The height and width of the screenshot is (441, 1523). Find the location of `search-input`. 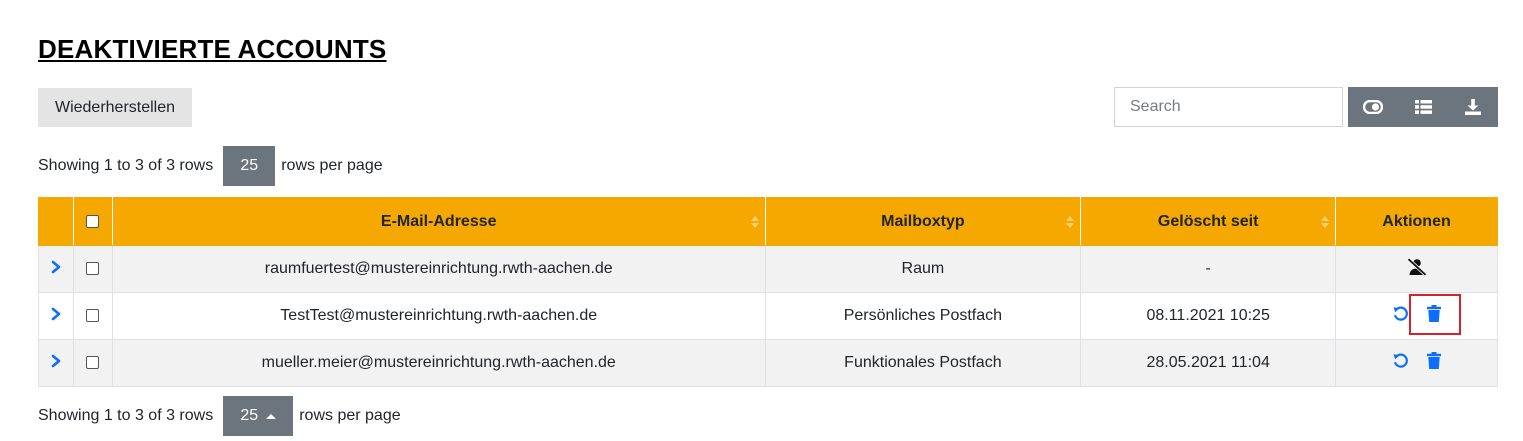

search-input is located at coordinates (1228, 107).